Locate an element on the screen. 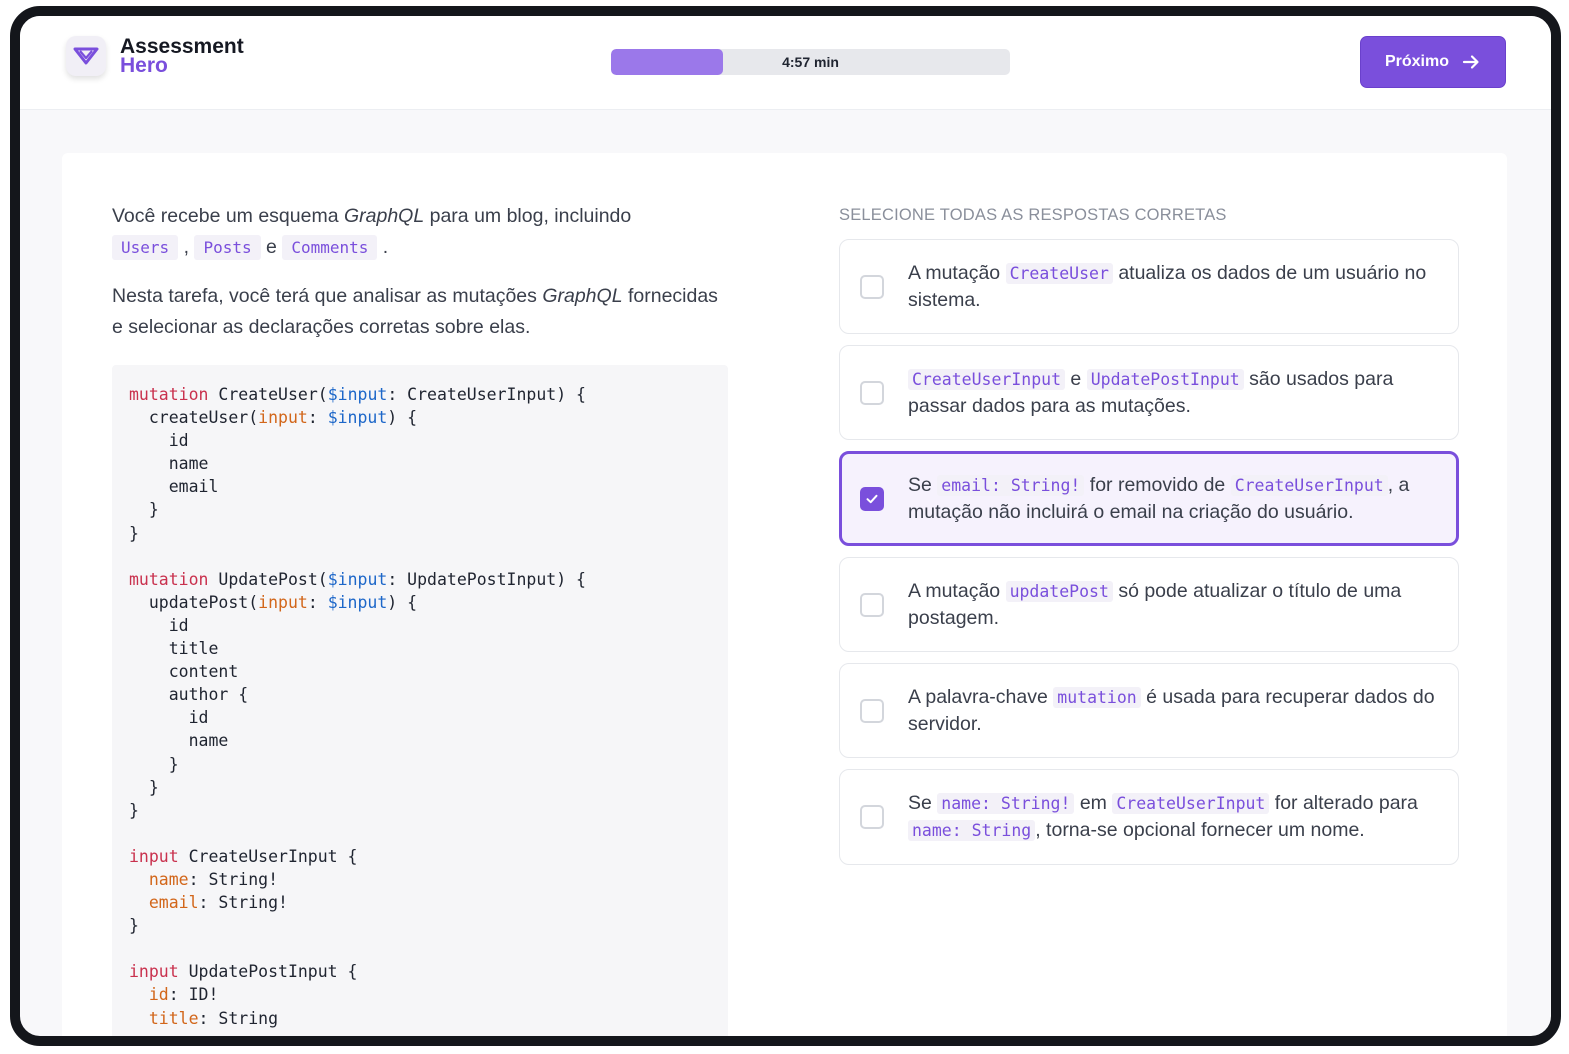 The image size is (1569, 1054). code-line: email: String! is located at coordinates (420, 902).